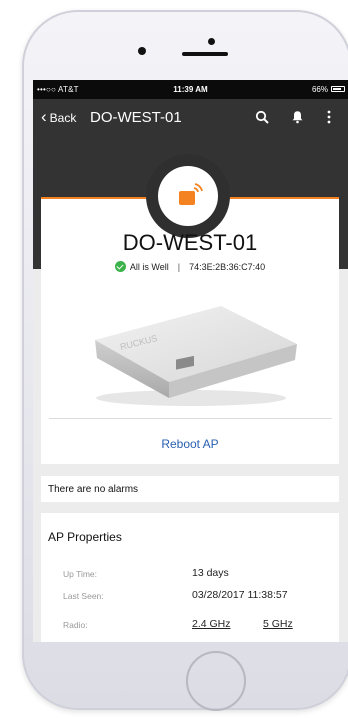 This screenshot has height=721, width=348. Describe the element at coordinates (210, 573) in the screenshot. I see `uptime-value: 13 days` at that location.